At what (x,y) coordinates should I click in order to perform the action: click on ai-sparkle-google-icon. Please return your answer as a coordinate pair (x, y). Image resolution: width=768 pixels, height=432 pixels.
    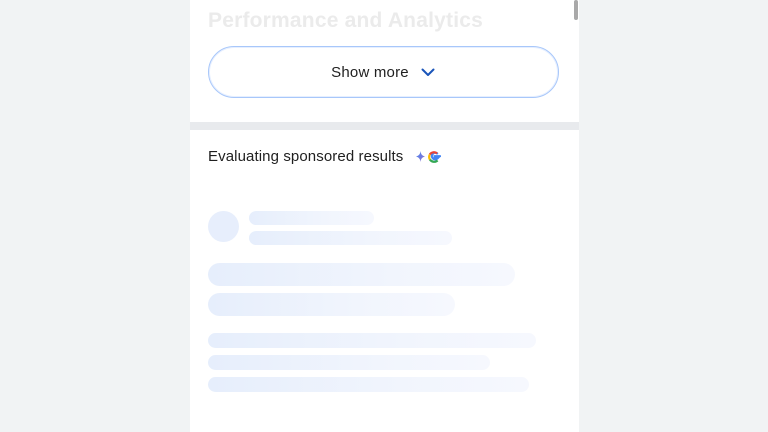
    Looking at the image, I should click on (428, 157).